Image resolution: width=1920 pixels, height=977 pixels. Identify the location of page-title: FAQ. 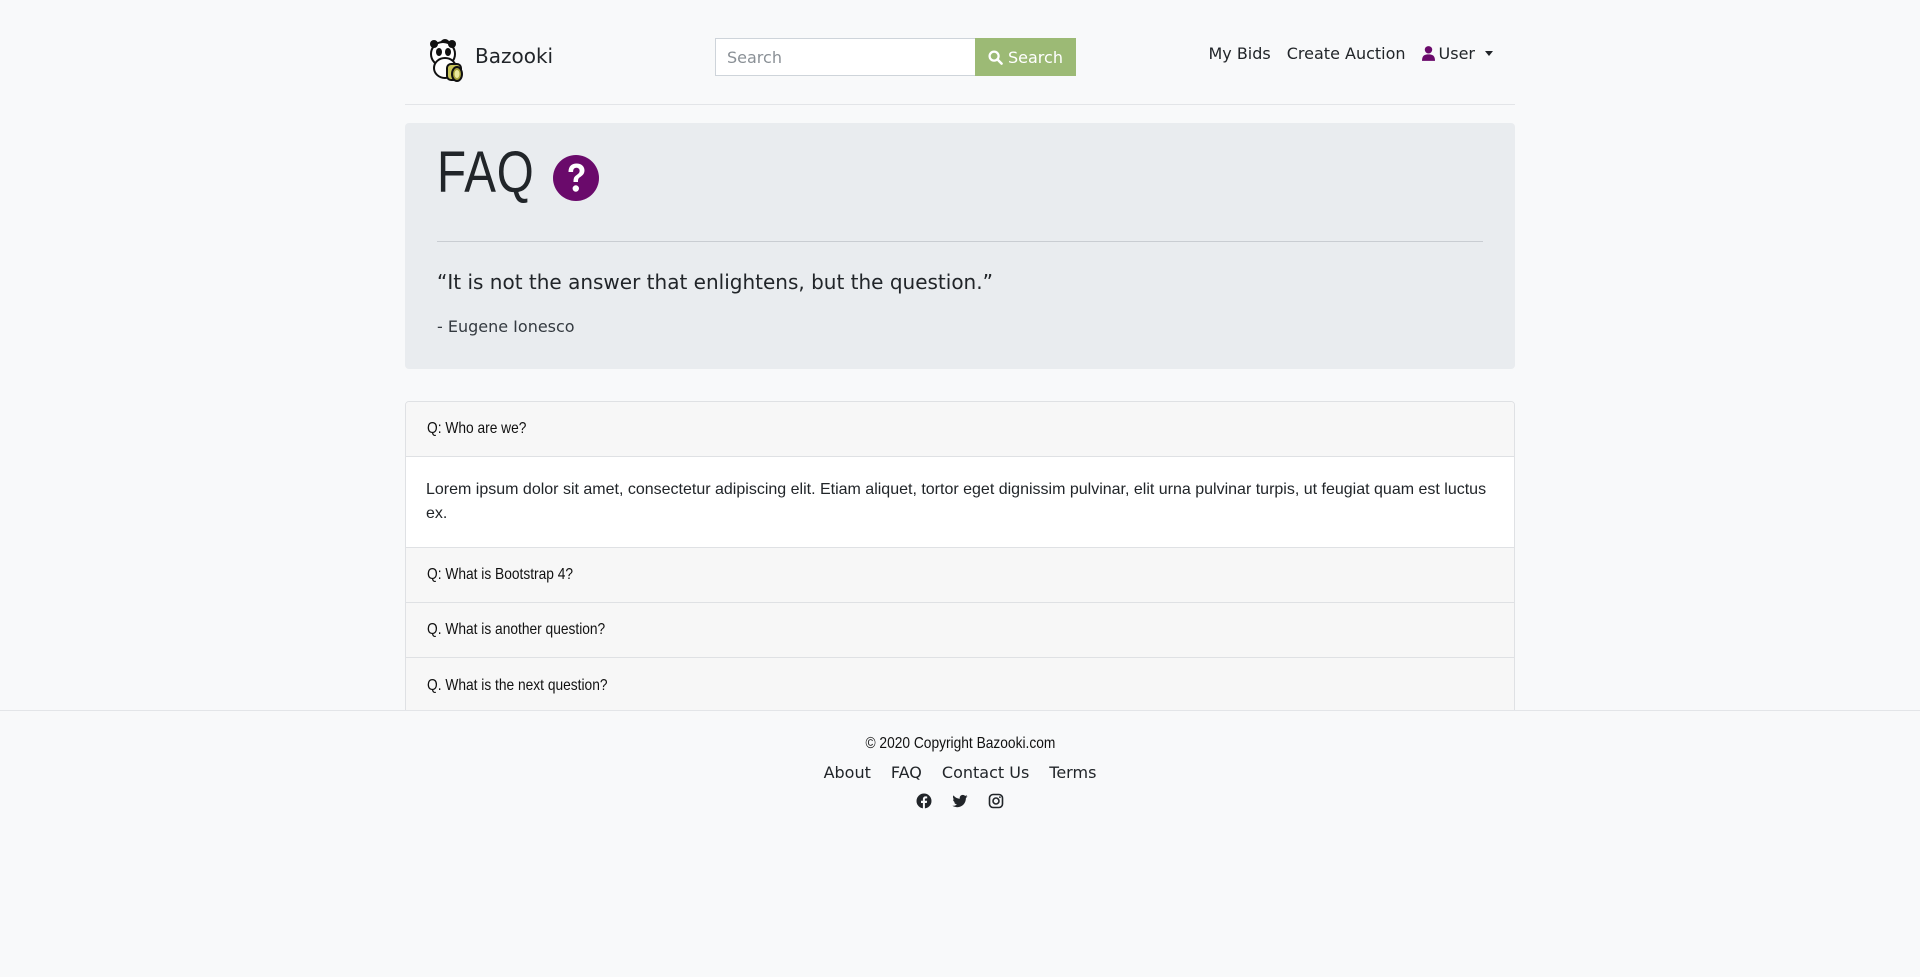
(518, 172).